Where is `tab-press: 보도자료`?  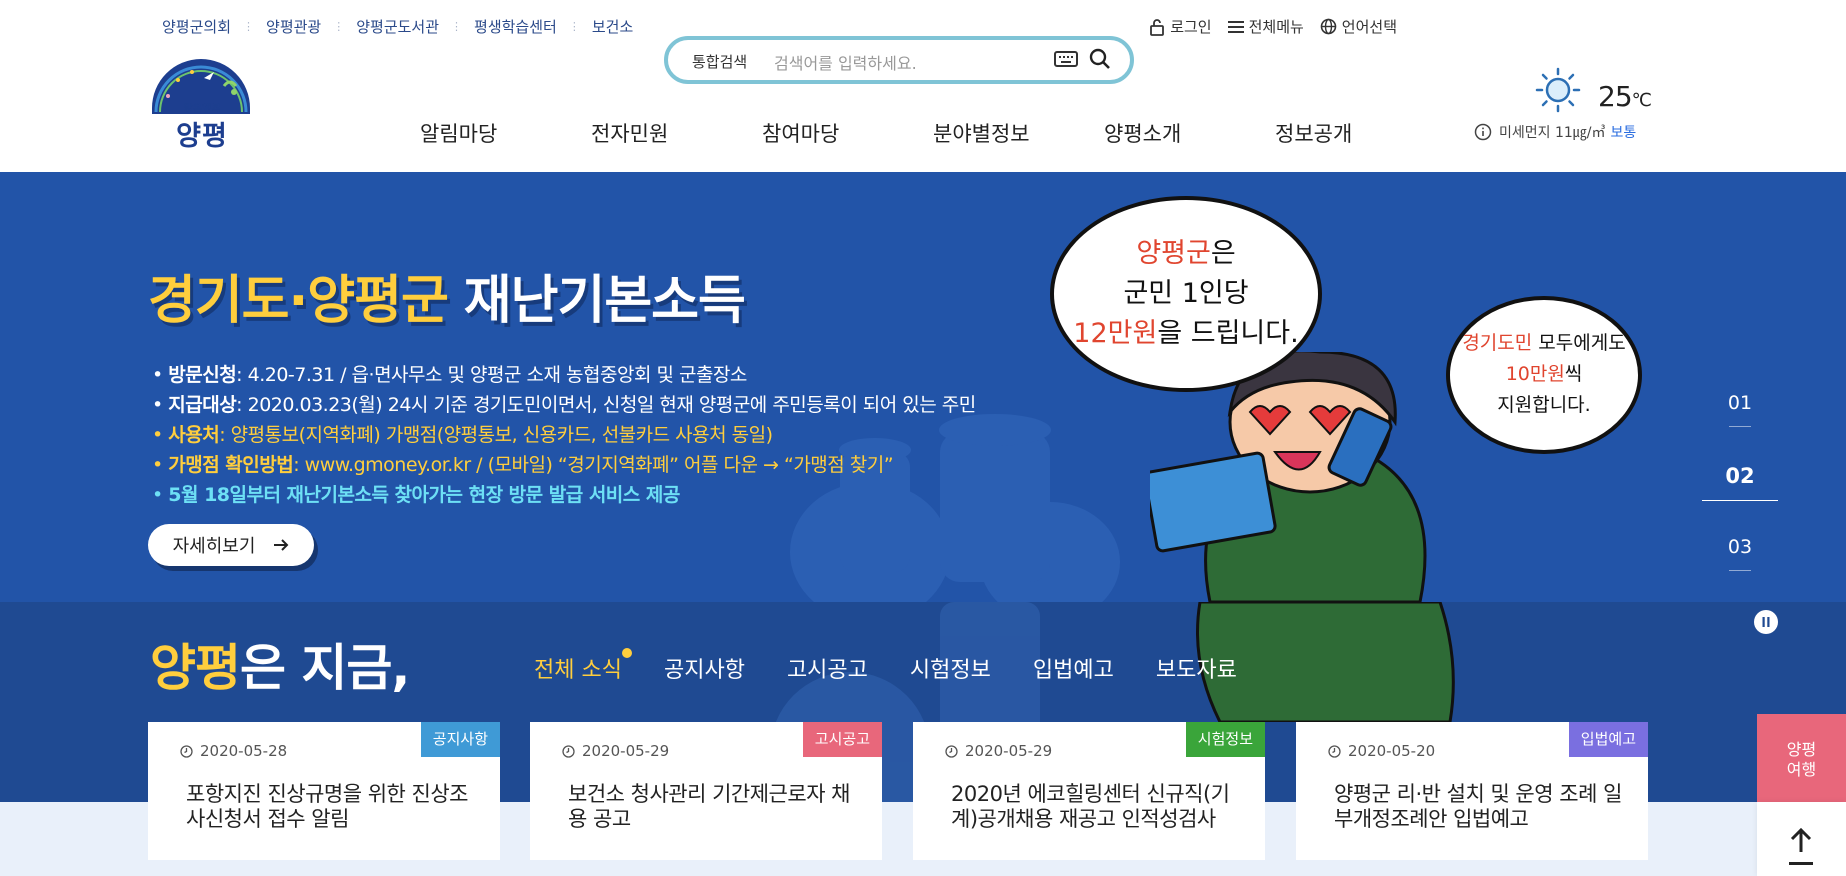 tab-press: 보도자료 is located at coordinates (1196, 668).